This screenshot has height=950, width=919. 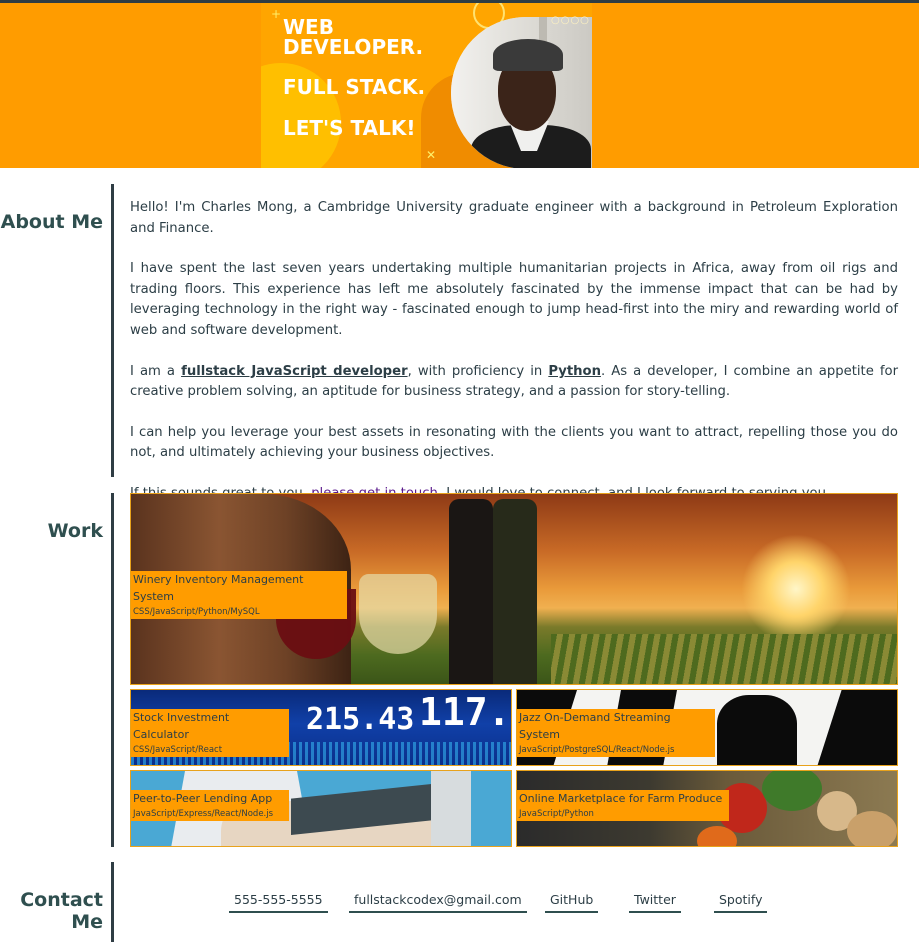 I want to click on project-name: Jazz On-Demand Streaming System, so click(x=595, y=726).